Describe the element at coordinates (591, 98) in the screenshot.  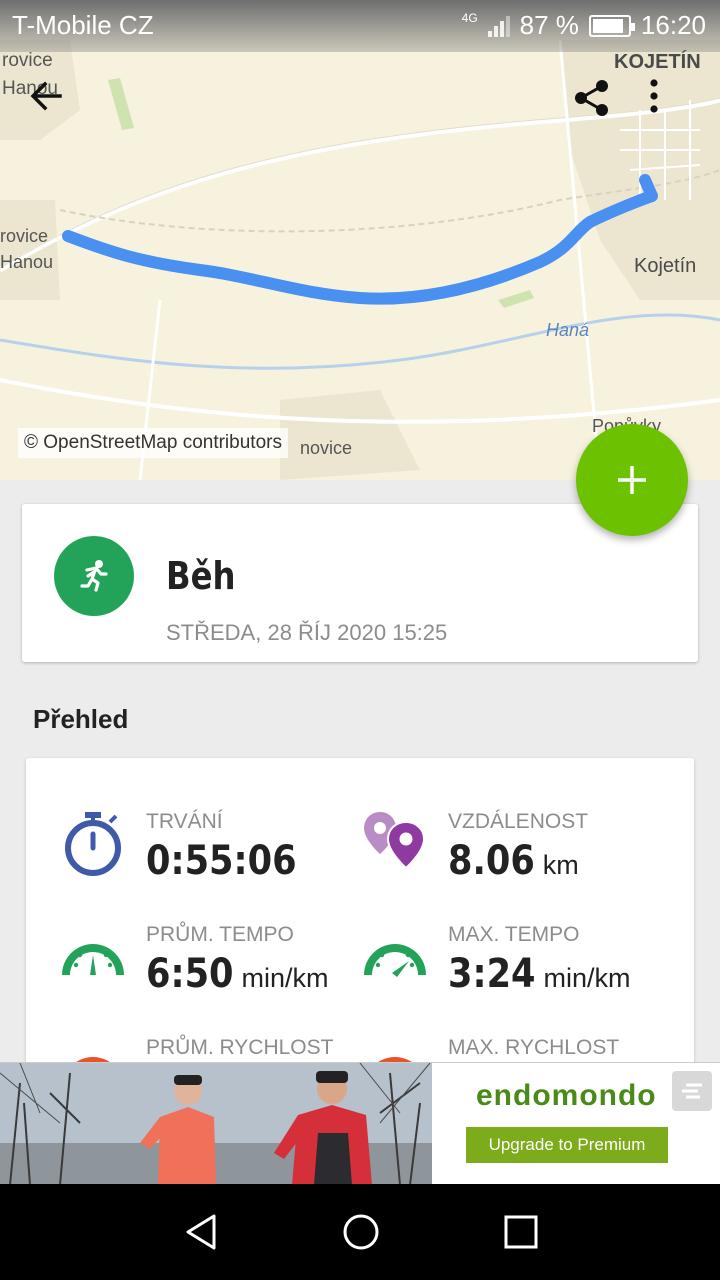
I see `share-icon` at that location.